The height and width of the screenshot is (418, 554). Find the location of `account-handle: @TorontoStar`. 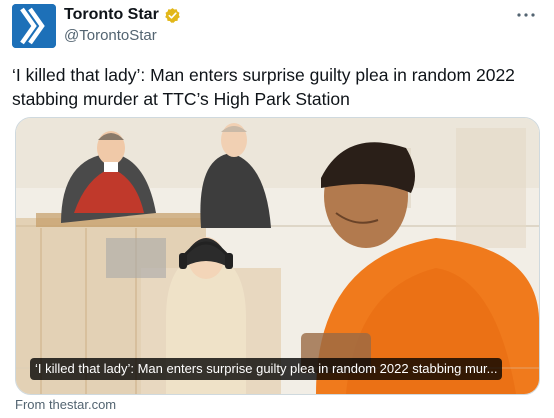

account-handle: @TorontoStar is located at coordinates (110, 35).